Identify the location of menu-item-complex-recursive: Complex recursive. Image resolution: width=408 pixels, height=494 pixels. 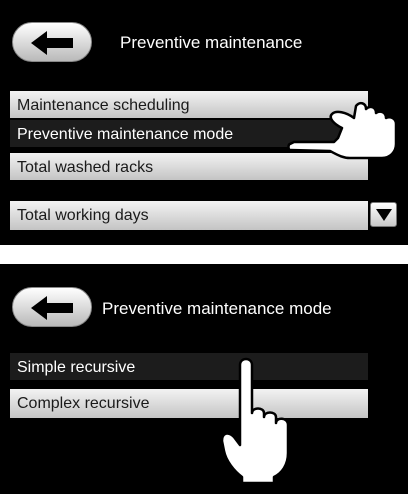
(189, 403).